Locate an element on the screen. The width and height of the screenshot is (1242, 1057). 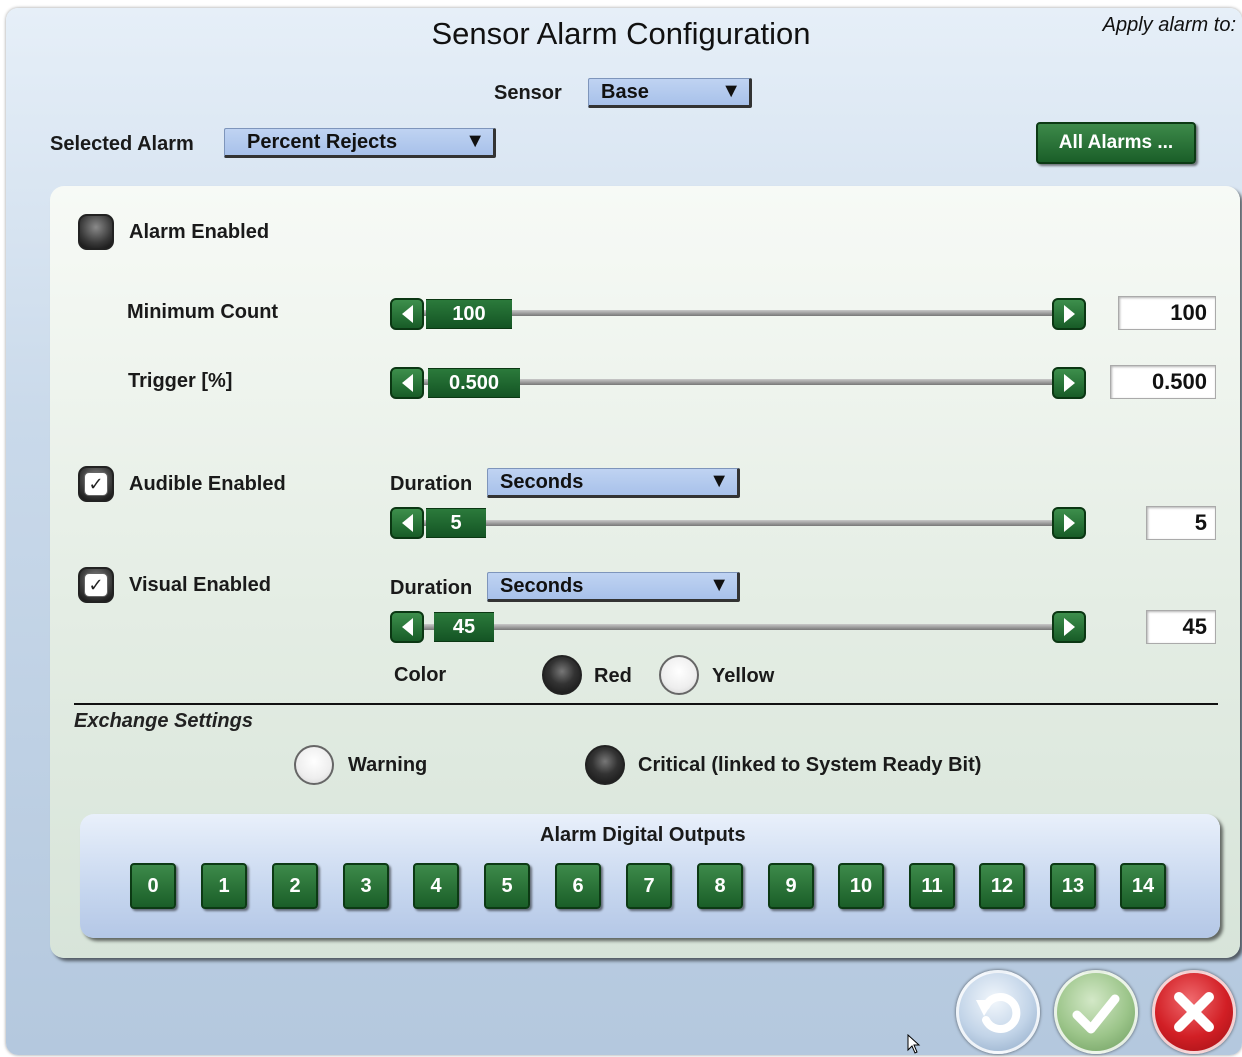
trigger-decrease-button is located at coordinates (407, 383).